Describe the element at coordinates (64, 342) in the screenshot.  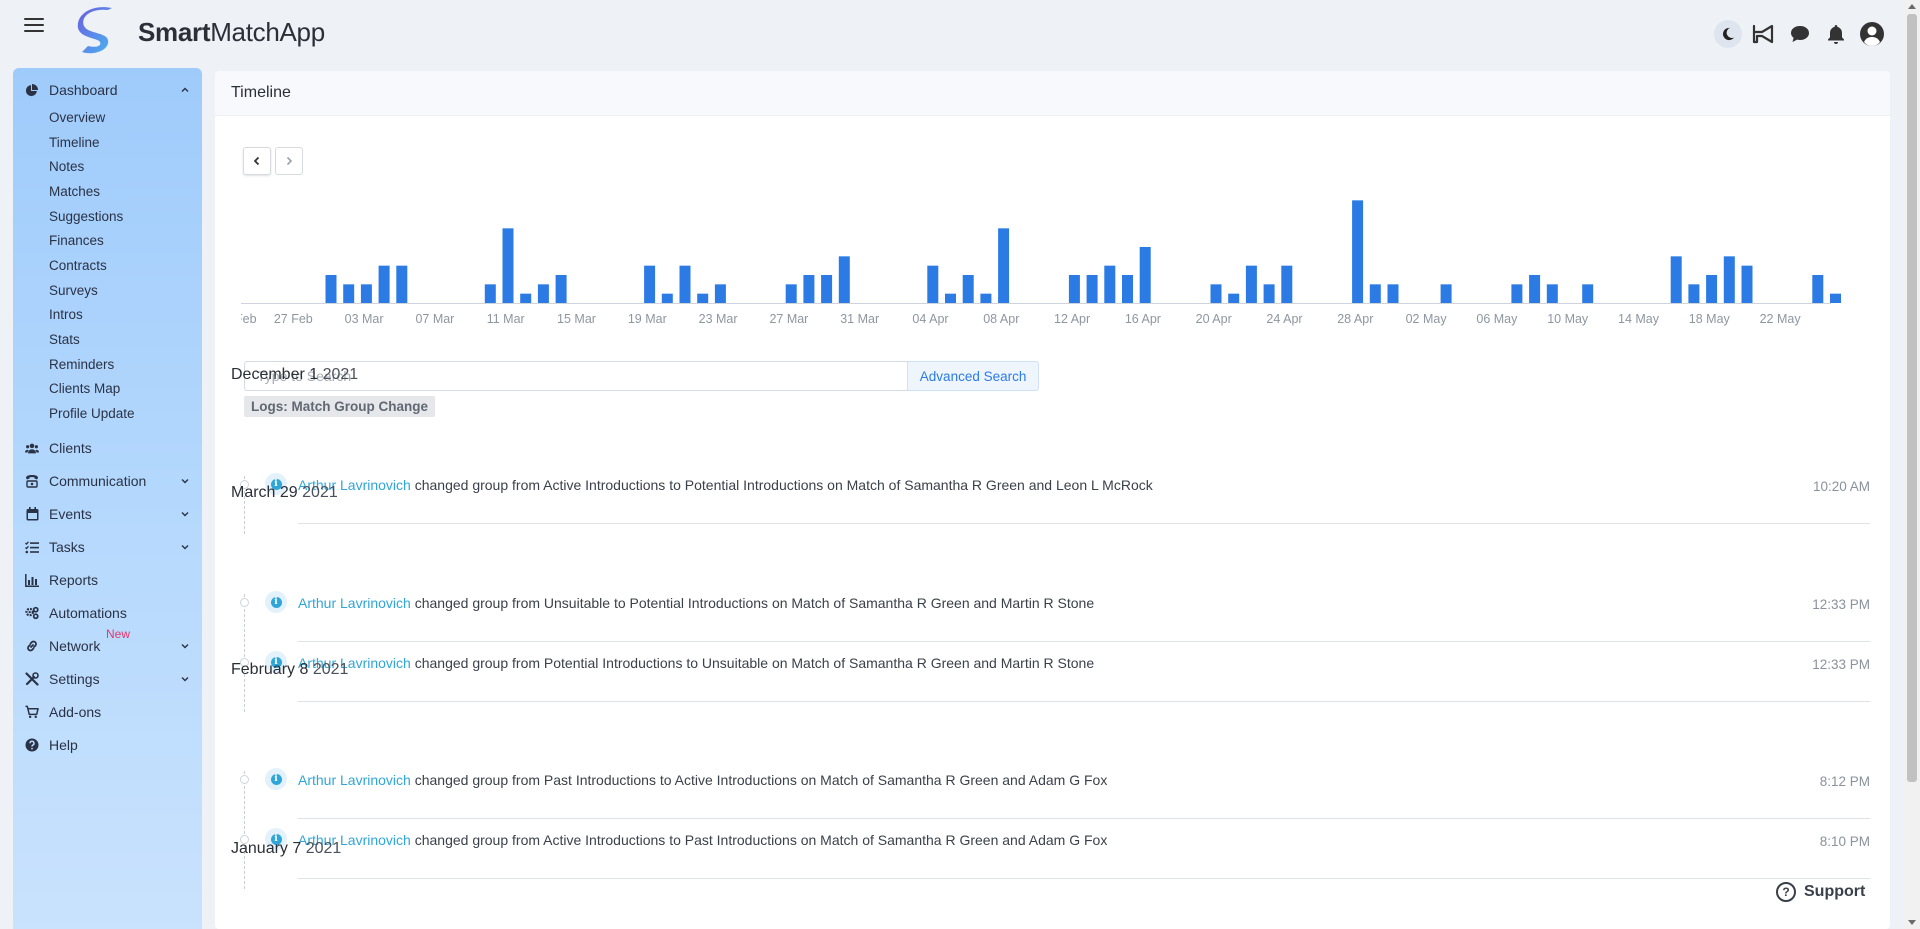
I see `sidebar-sub-stats: Stats` at that location.